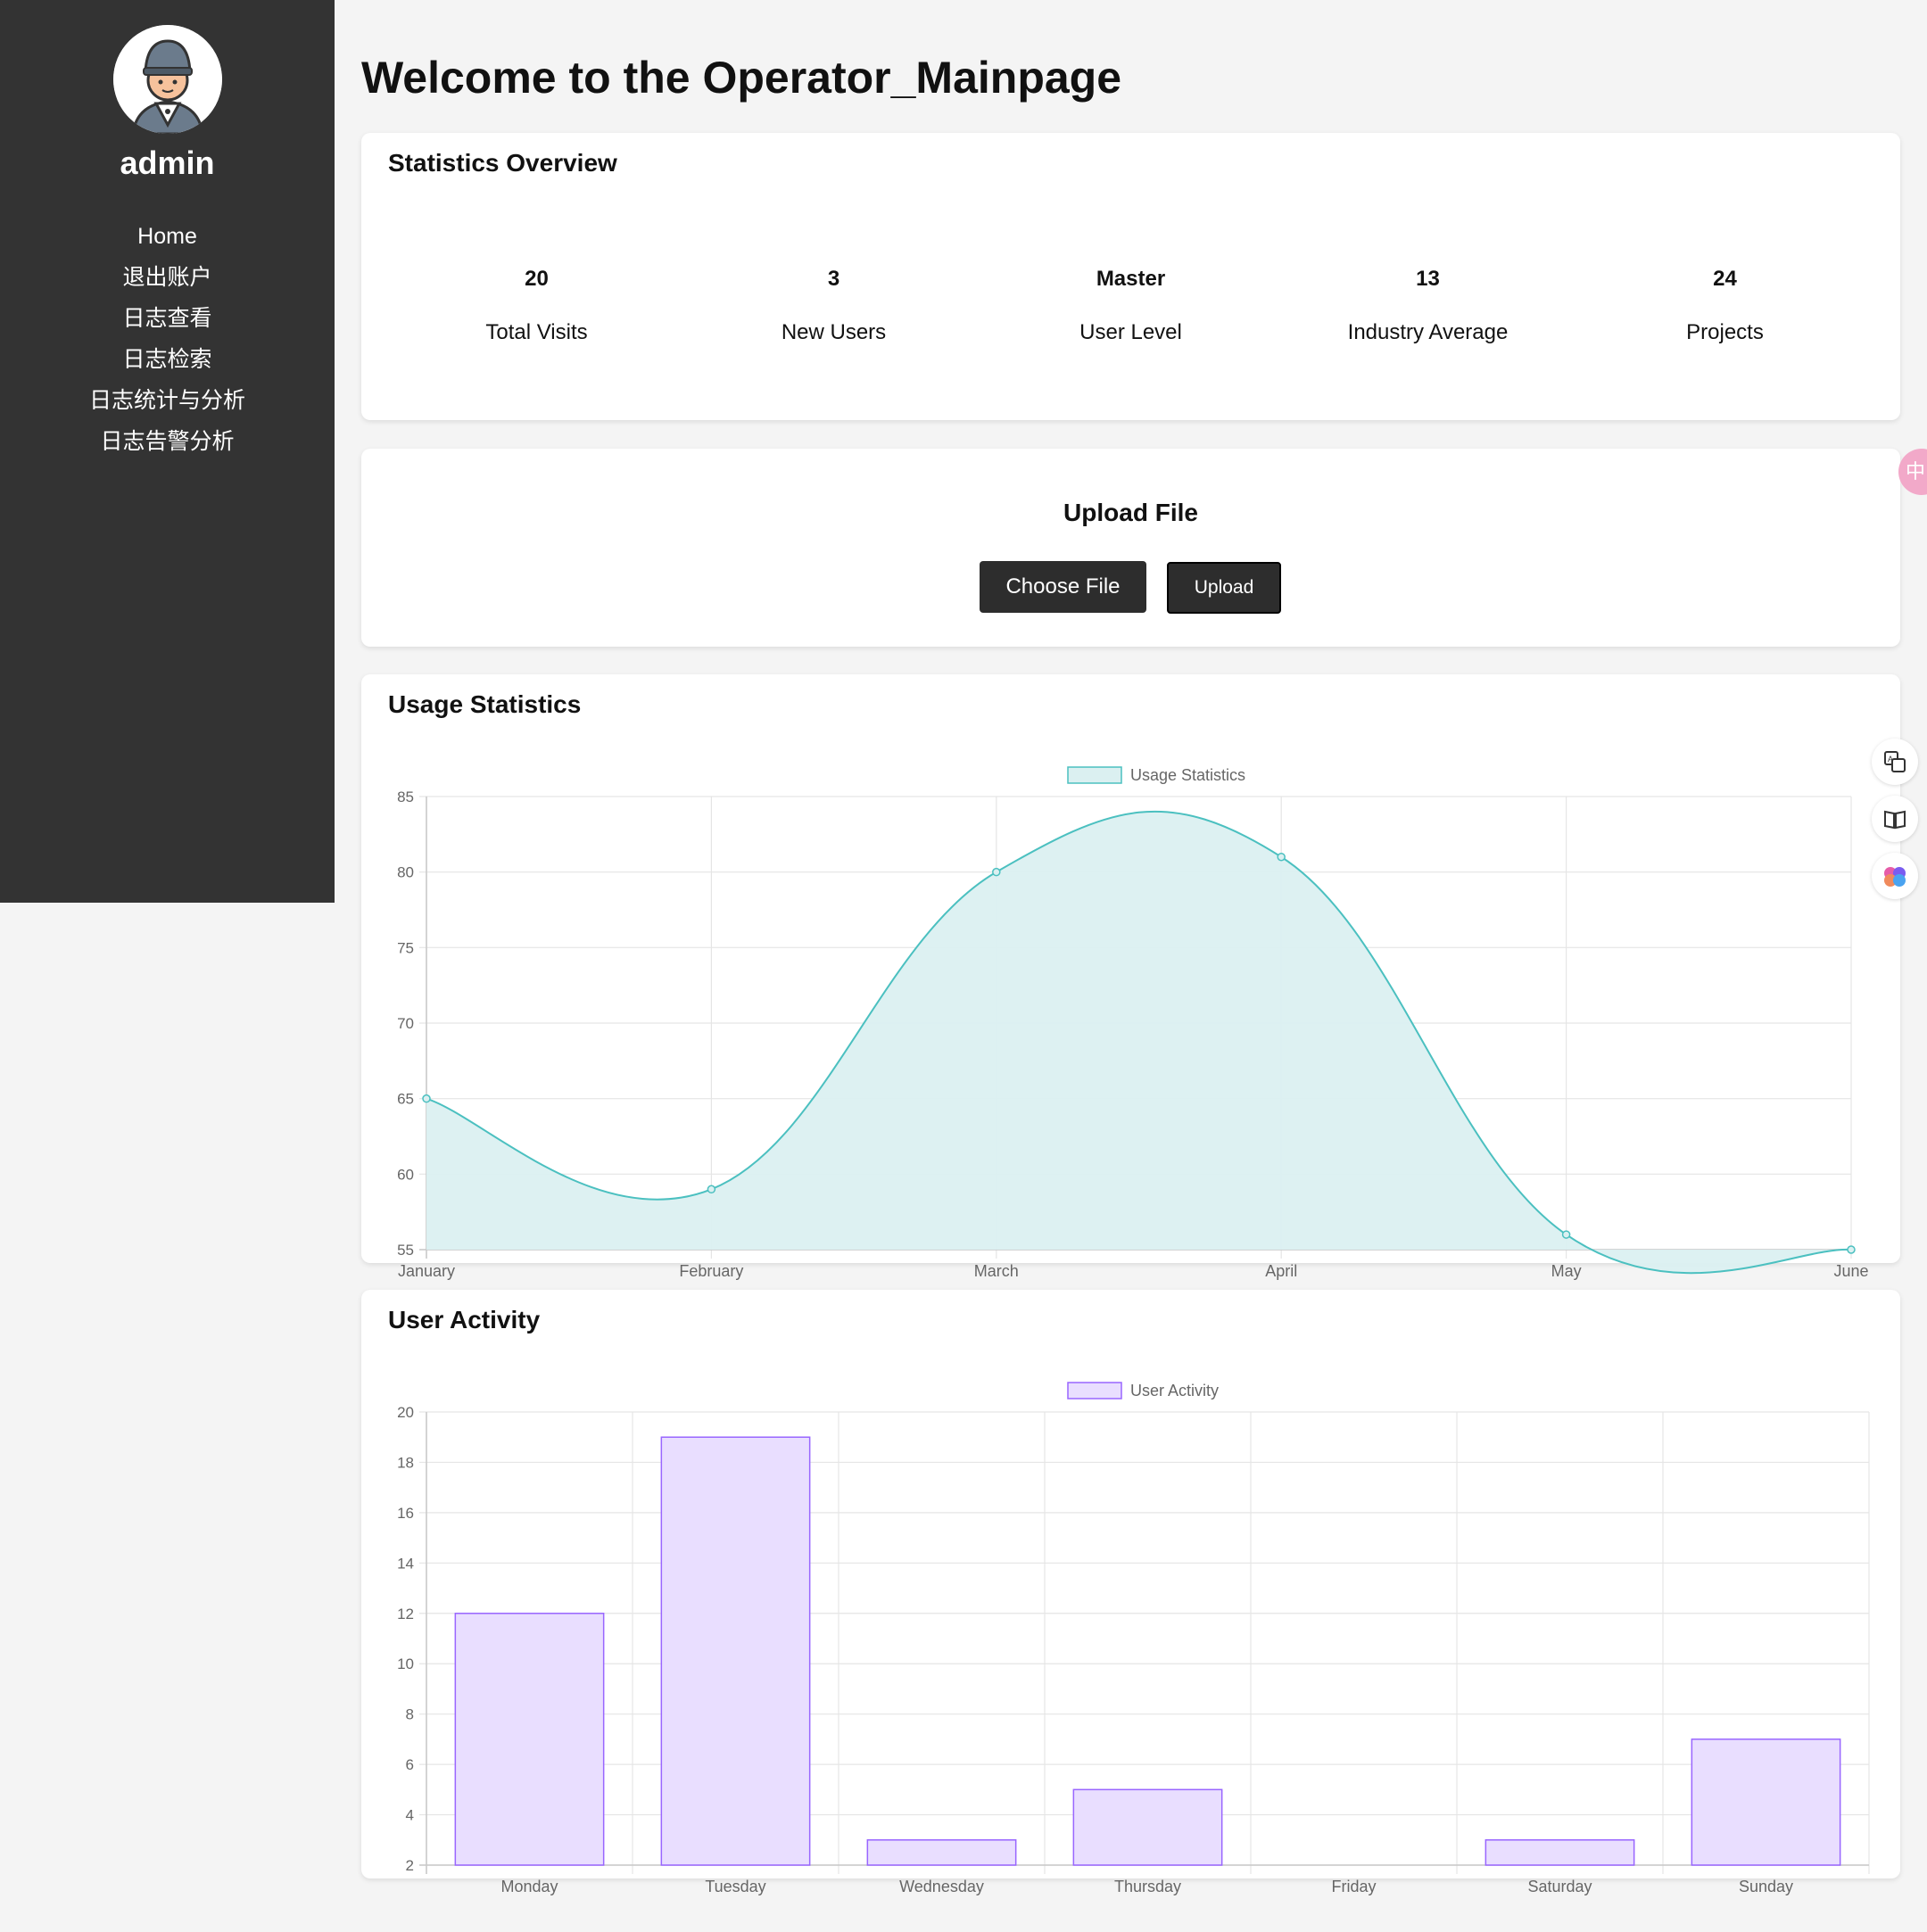  I want to click on x-tick-label: Tuesday, so click(735, 1886).